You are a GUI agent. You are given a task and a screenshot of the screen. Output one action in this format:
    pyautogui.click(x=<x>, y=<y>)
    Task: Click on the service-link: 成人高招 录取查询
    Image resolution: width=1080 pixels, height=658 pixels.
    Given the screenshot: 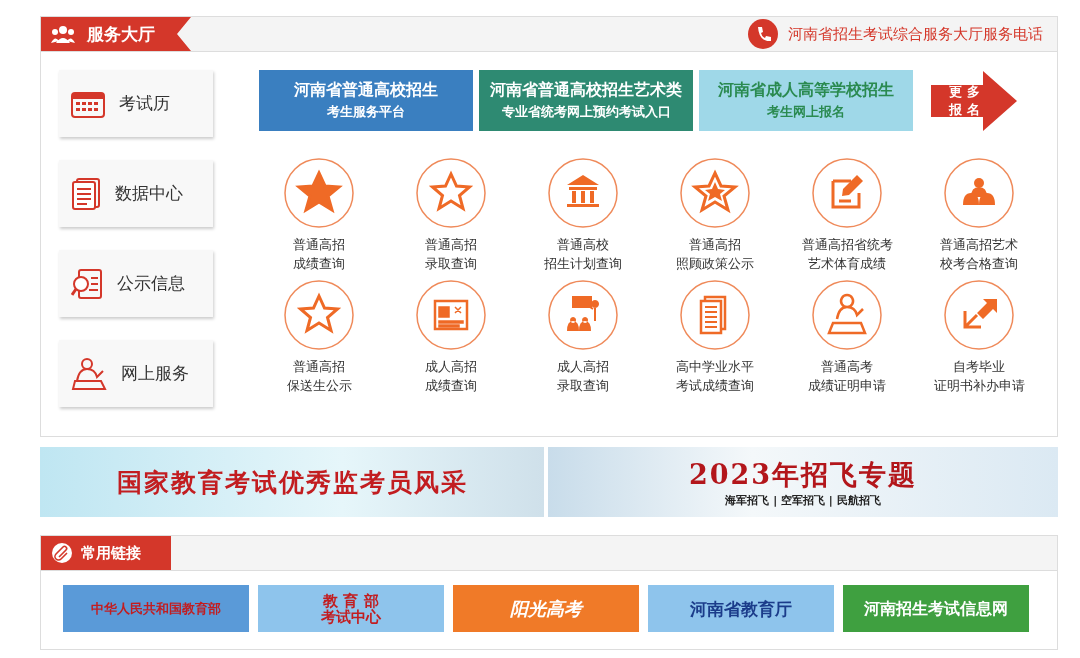 What is the action you would take?
    pyautogui.click(x=583, y=337)
    